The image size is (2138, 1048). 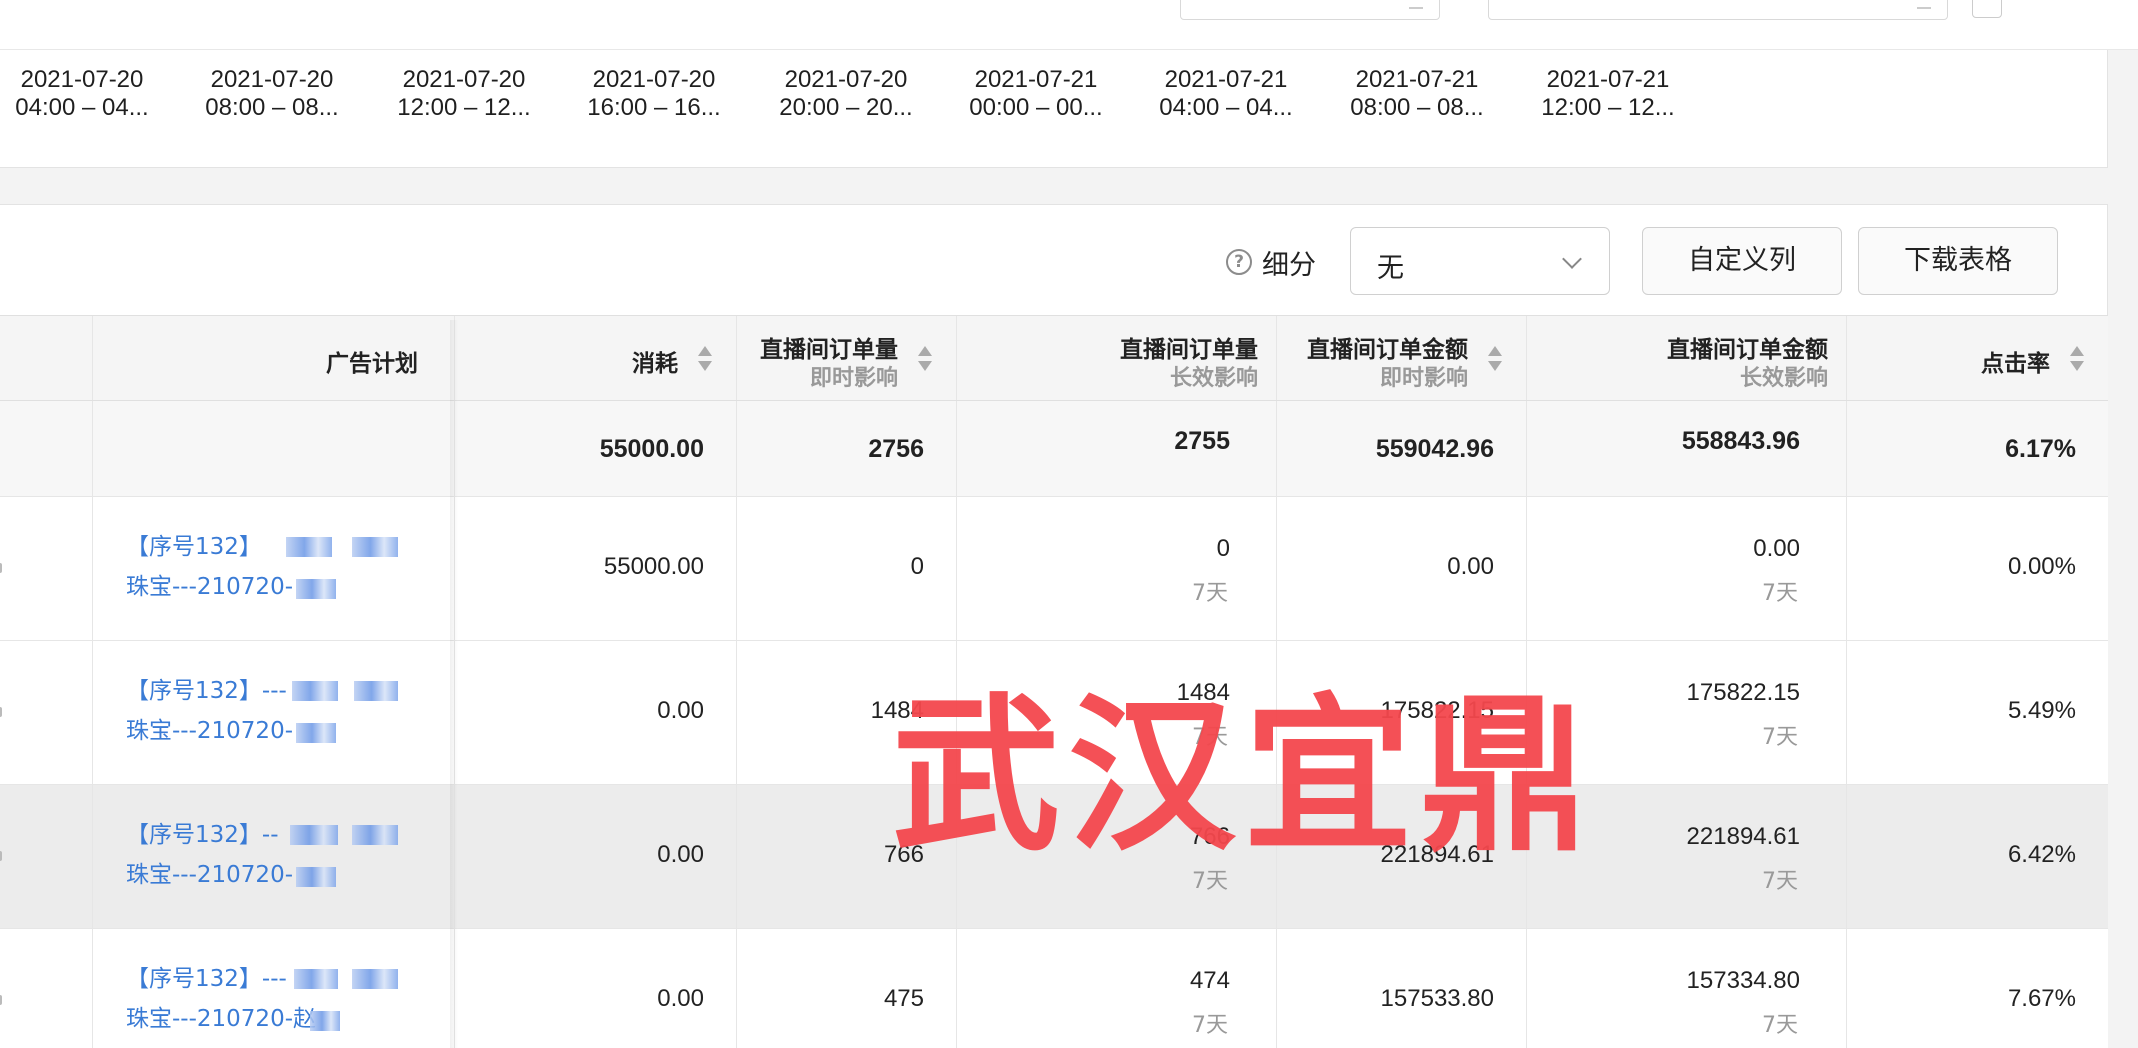 I want to click on orders-instant-cell: 0, so click(x=847, y=568).